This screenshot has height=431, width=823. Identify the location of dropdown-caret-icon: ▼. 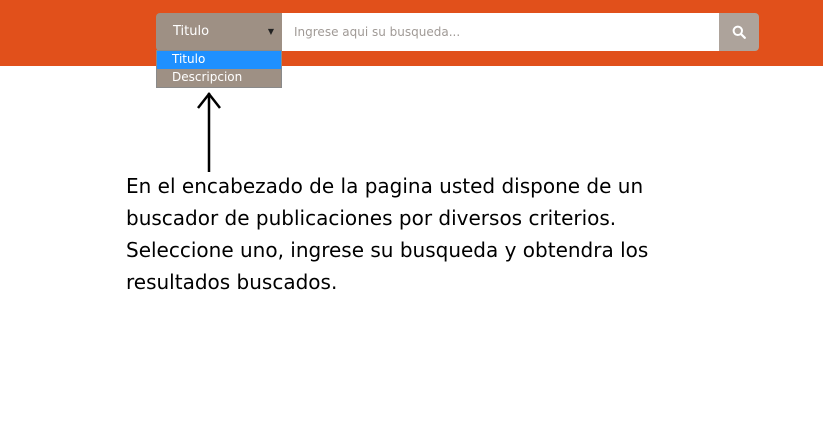
(270, 31).